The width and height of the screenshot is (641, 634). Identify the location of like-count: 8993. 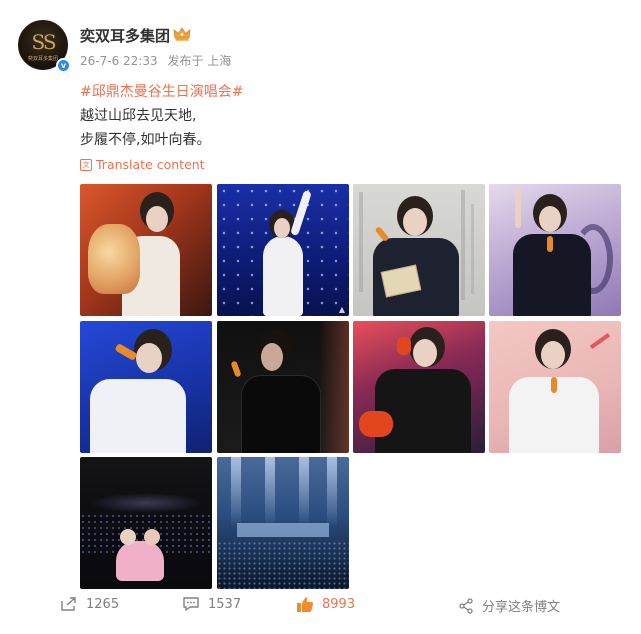
(339, 604).